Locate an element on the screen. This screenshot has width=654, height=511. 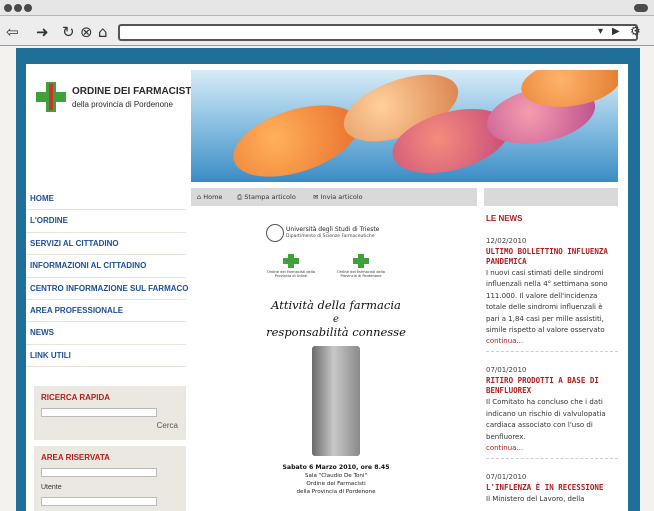
quick-search-box: RICERCA RAPIDA Cerca is located at coordinates (110, 413).